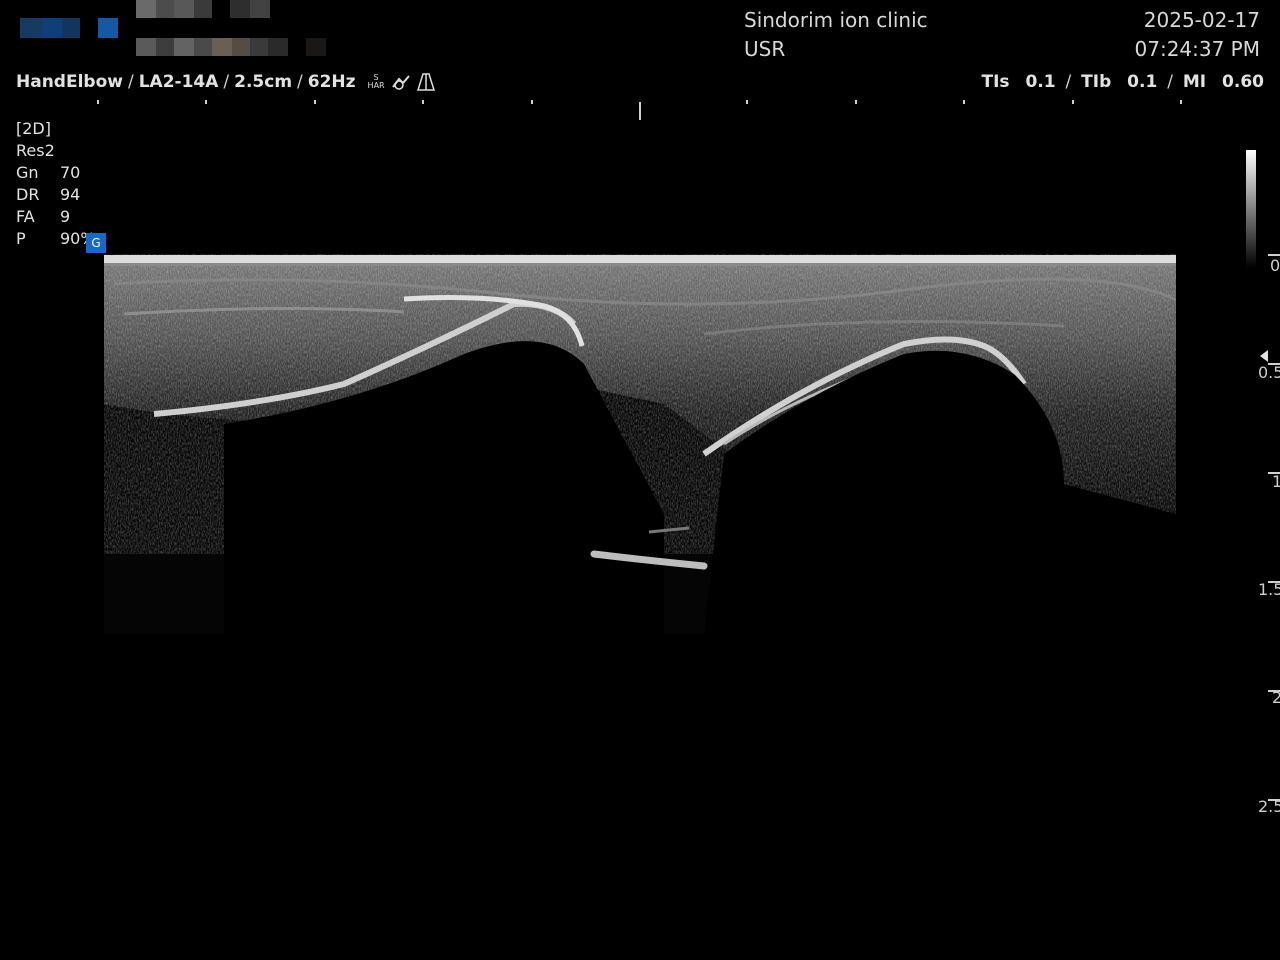 The image size is (1280, 960). What do you see at coordinates (96, 243) in the screenshot?
I see `gain-marker-icon: G` at bounding box center [96, 243].